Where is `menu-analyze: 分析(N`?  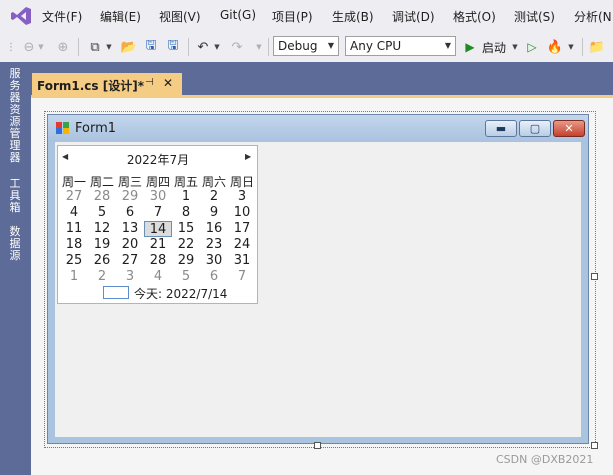 menu-analyze: 分析(N is located at coordinates (593, 16).